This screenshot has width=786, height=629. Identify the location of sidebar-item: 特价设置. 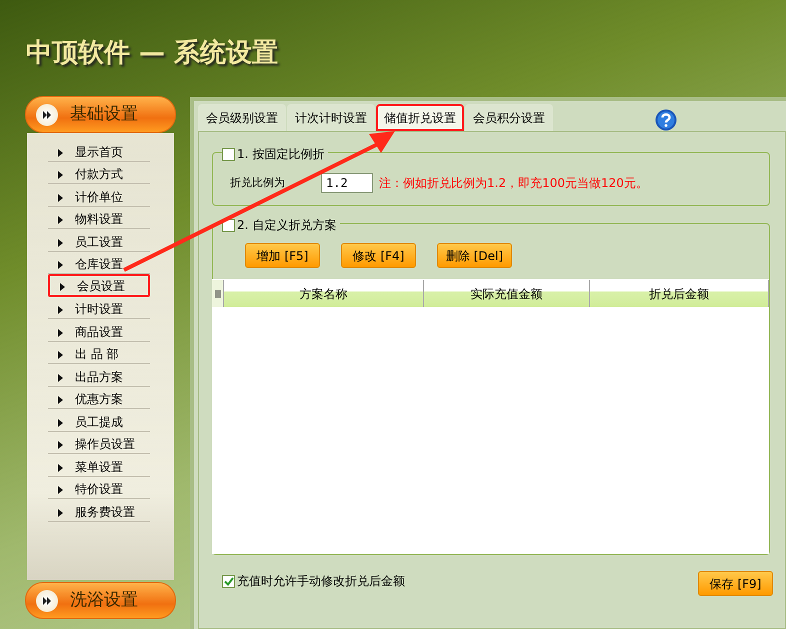
(99, 487).